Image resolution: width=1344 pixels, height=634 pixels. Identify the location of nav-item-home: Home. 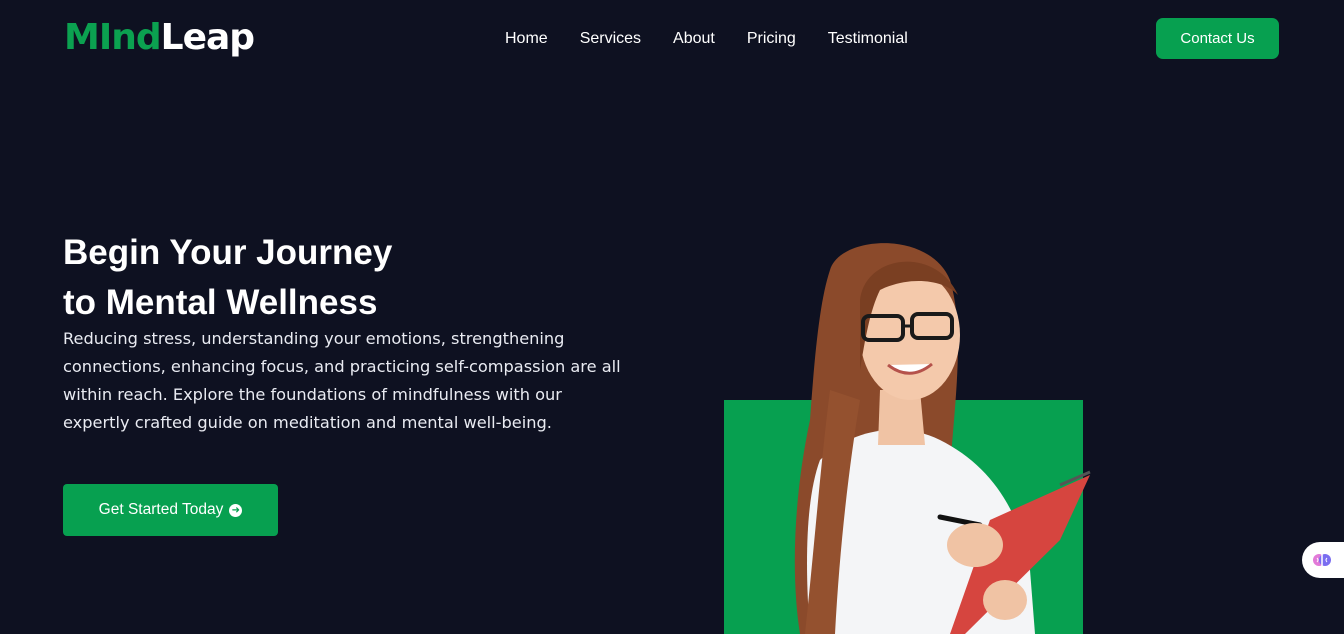
(526, 39).